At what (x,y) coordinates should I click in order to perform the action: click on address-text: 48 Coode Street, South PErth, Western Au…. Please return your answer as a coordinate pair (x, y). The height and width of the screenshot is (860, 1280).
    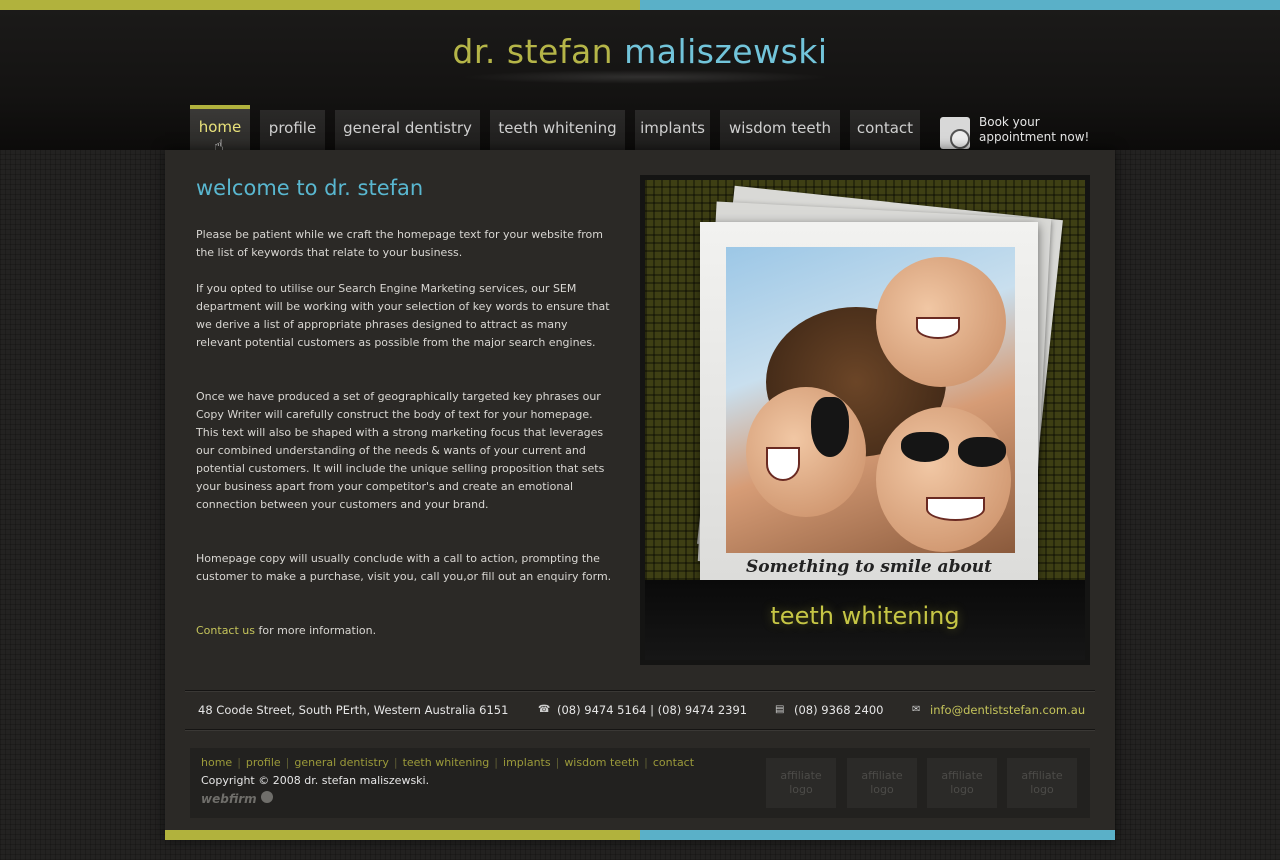
    Looking at the image, I should click on (353, 710).